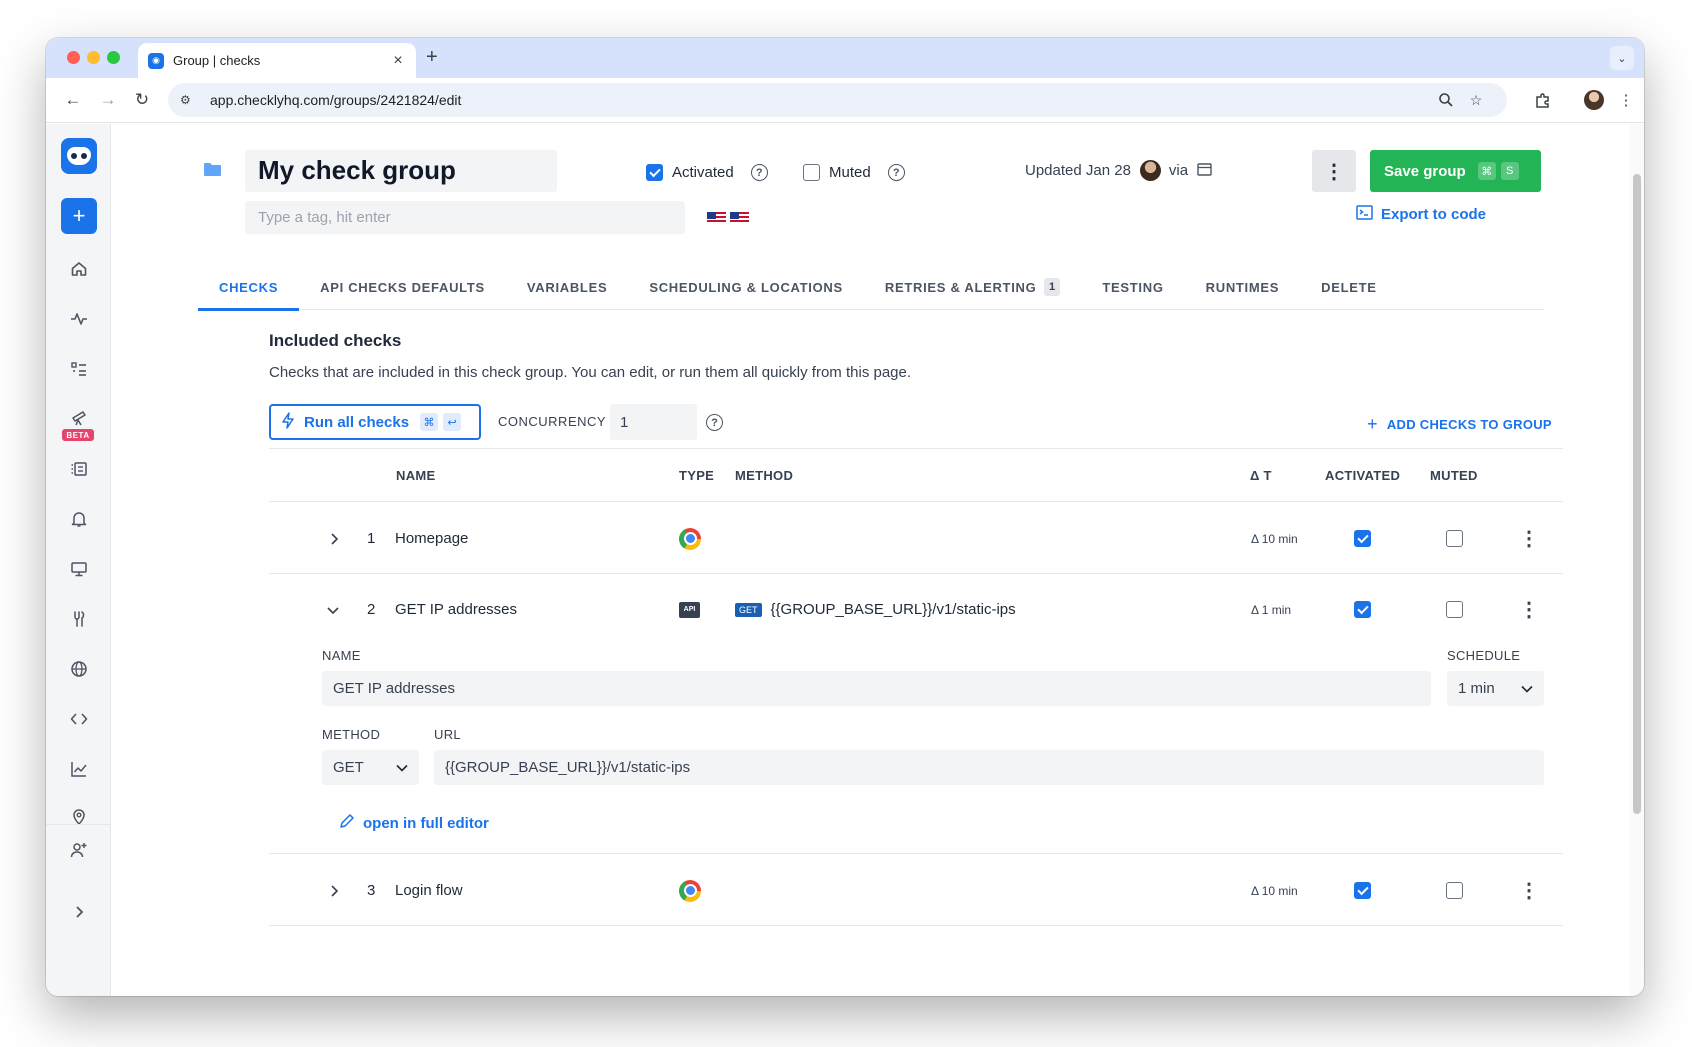 Image resolution: width=1692 pixels, height=1047 pixels. I want to click on group-name-input: My check group, so click(401, 171).